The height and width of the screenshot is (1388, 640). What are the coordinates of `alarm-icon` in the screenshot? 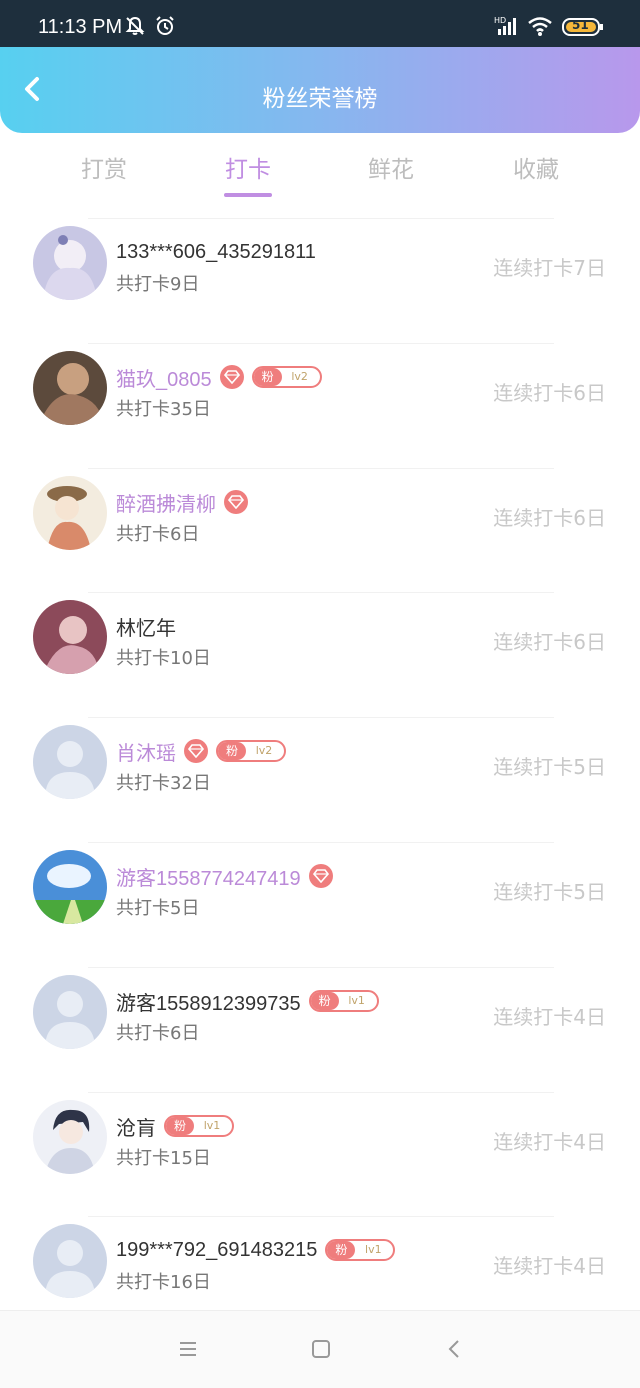 It's located at (165, 28).